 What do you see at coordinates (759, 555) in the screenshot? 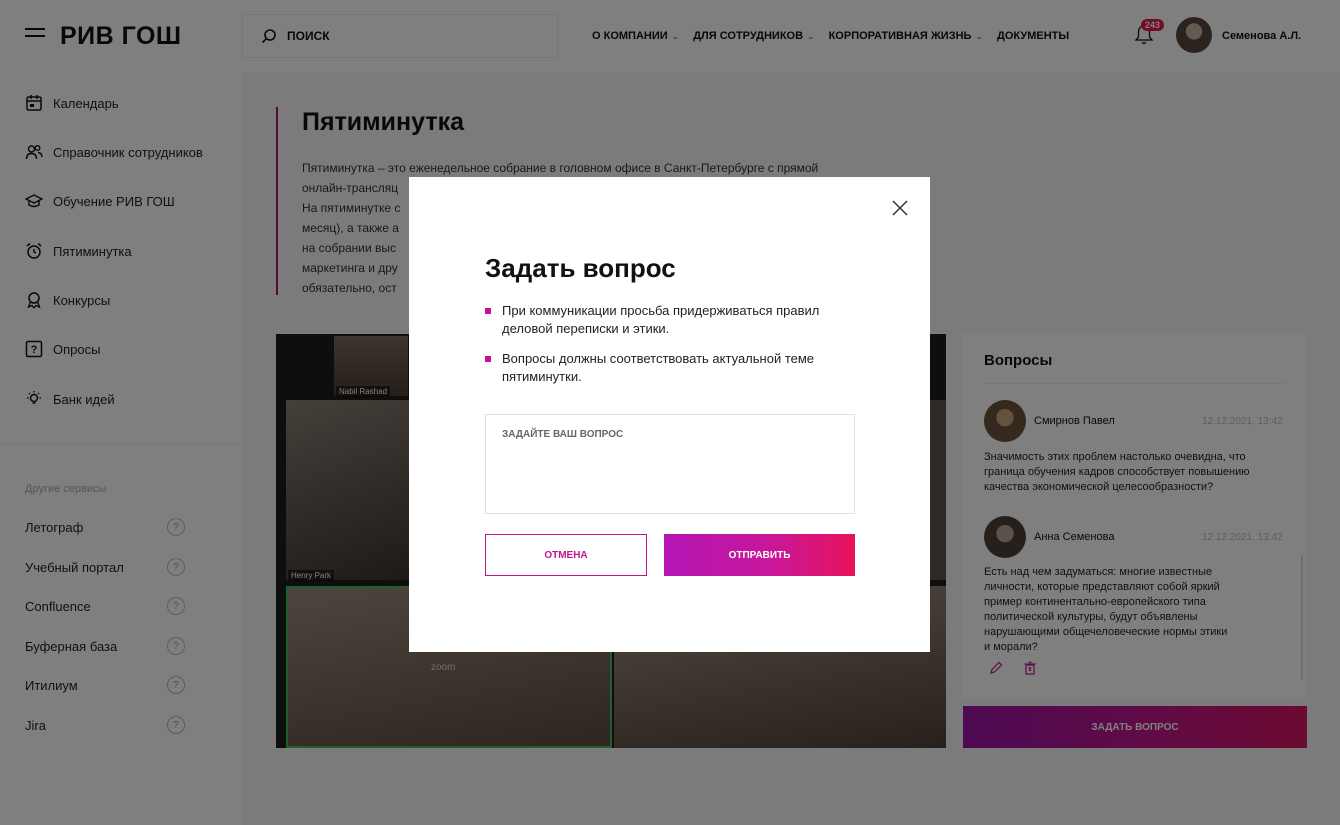
I see `submit-button: ОТПРАВИТЬ` at bounding box center [759, 555].